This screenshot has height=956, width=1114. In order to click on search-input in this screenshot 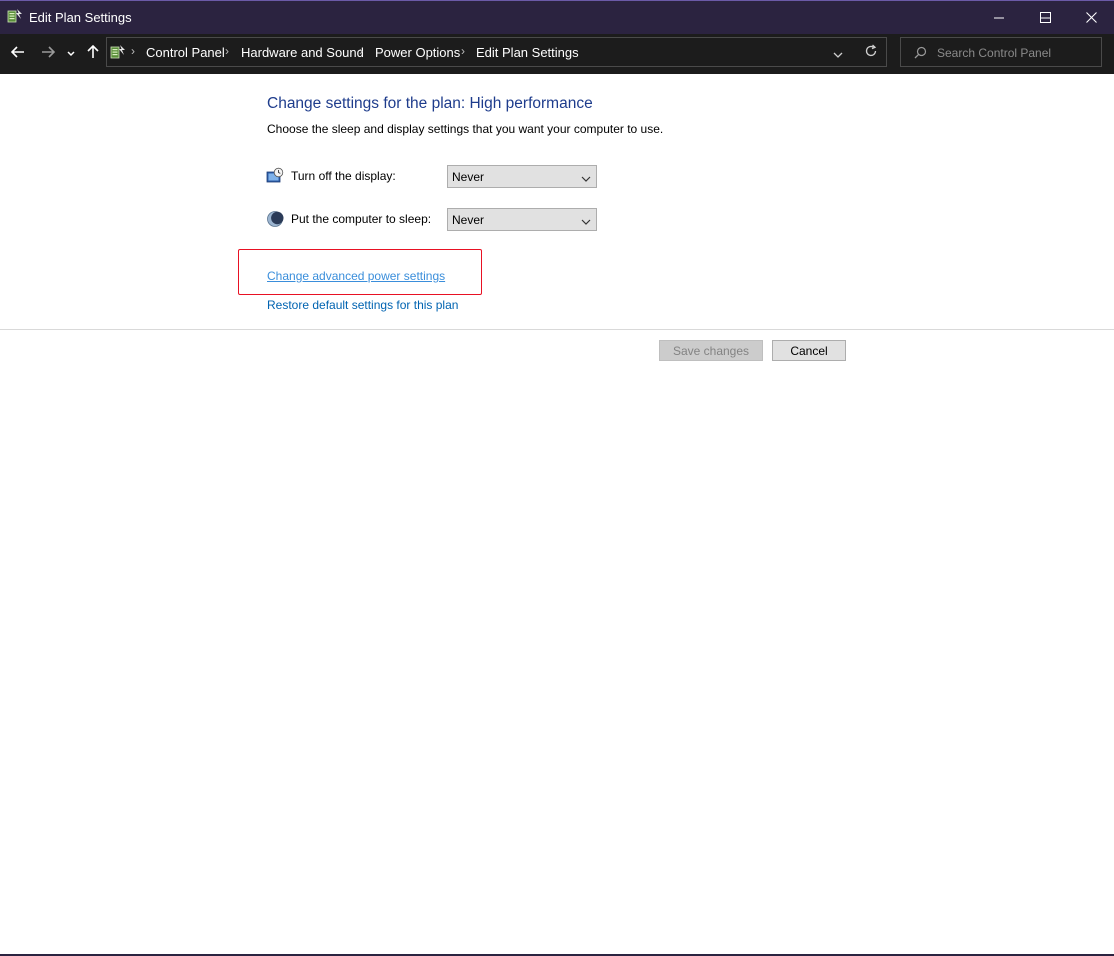, I will do `click(1017, 53)`.